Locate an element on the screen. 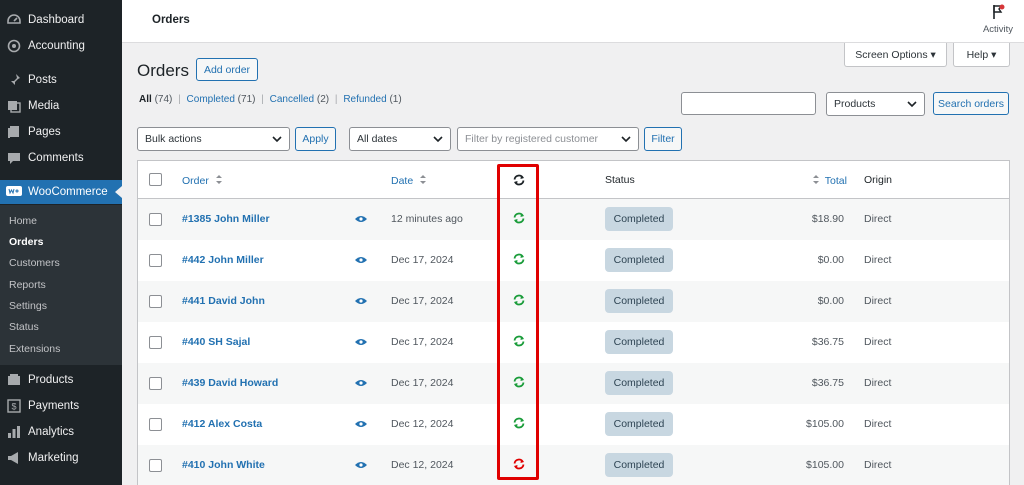 The image size is (1024, 485). date-column-header: Date is located at coordinates (409, 180).